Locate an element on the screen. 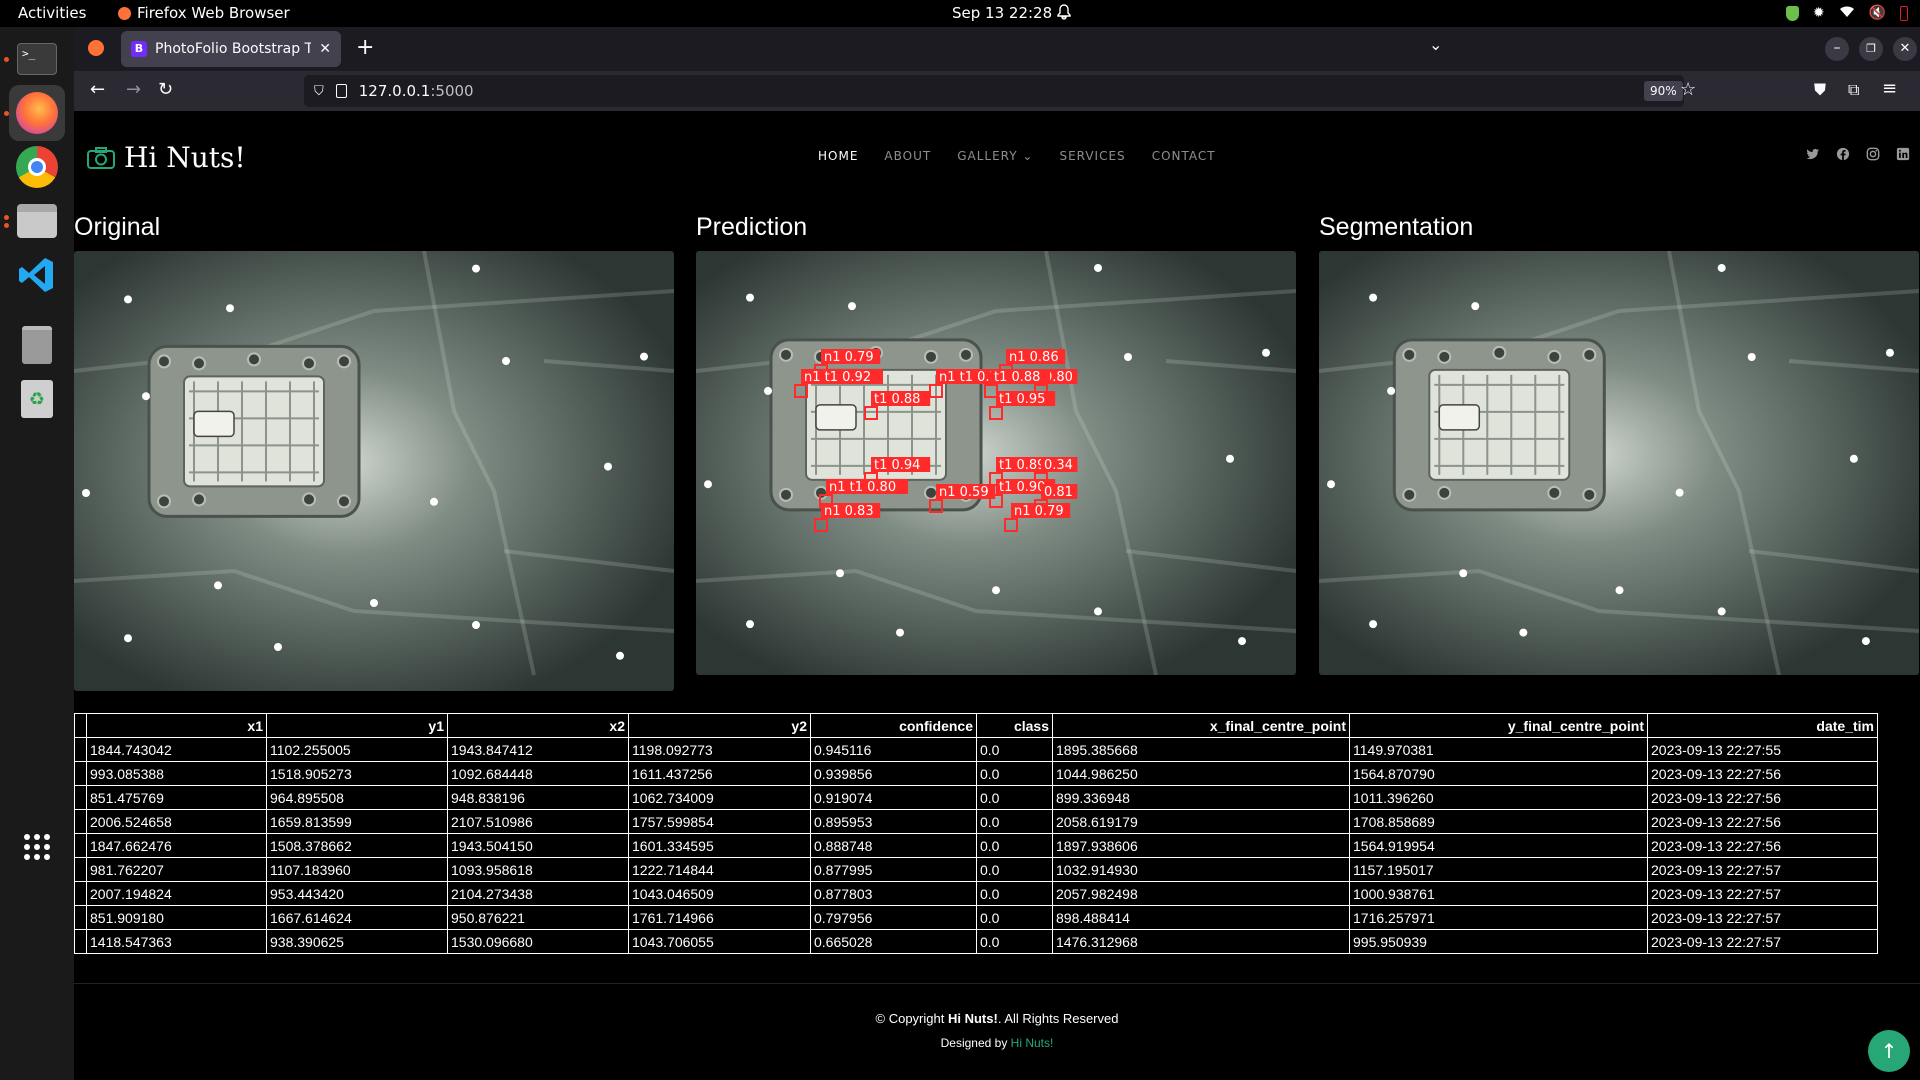 The image size is (1920, 1080). back-arrow-icon: ← is located at coordinates (97, 89).